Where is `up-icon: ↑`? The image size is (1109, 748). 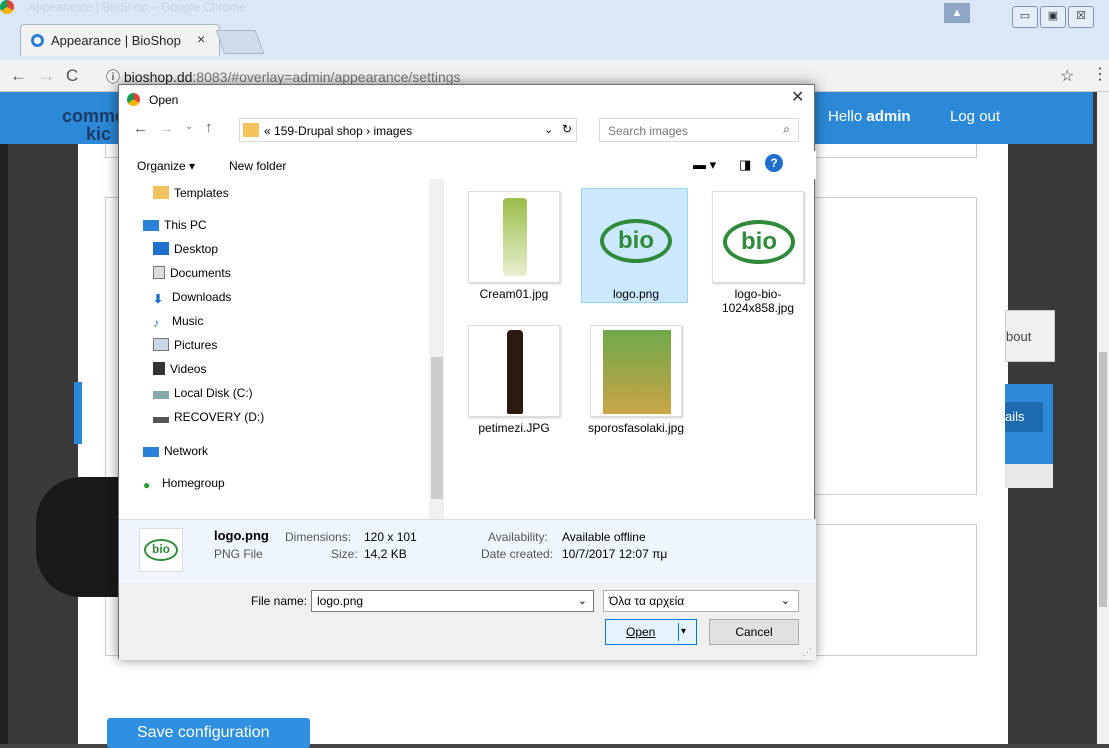 up-icon: ↑ is located at coordinates (209, 127).